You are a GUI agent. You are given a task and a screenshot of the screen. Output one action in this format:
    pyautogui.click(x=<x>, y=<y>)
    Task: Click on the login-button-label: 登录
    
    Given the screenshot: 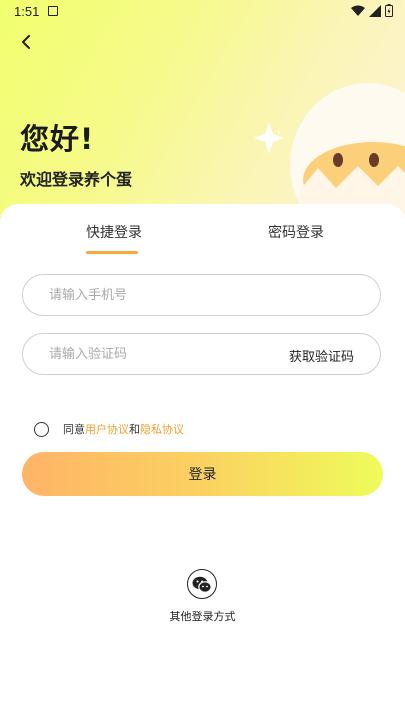 What is the action you would take?
    pyautogui.click(x=202, y=475)
    